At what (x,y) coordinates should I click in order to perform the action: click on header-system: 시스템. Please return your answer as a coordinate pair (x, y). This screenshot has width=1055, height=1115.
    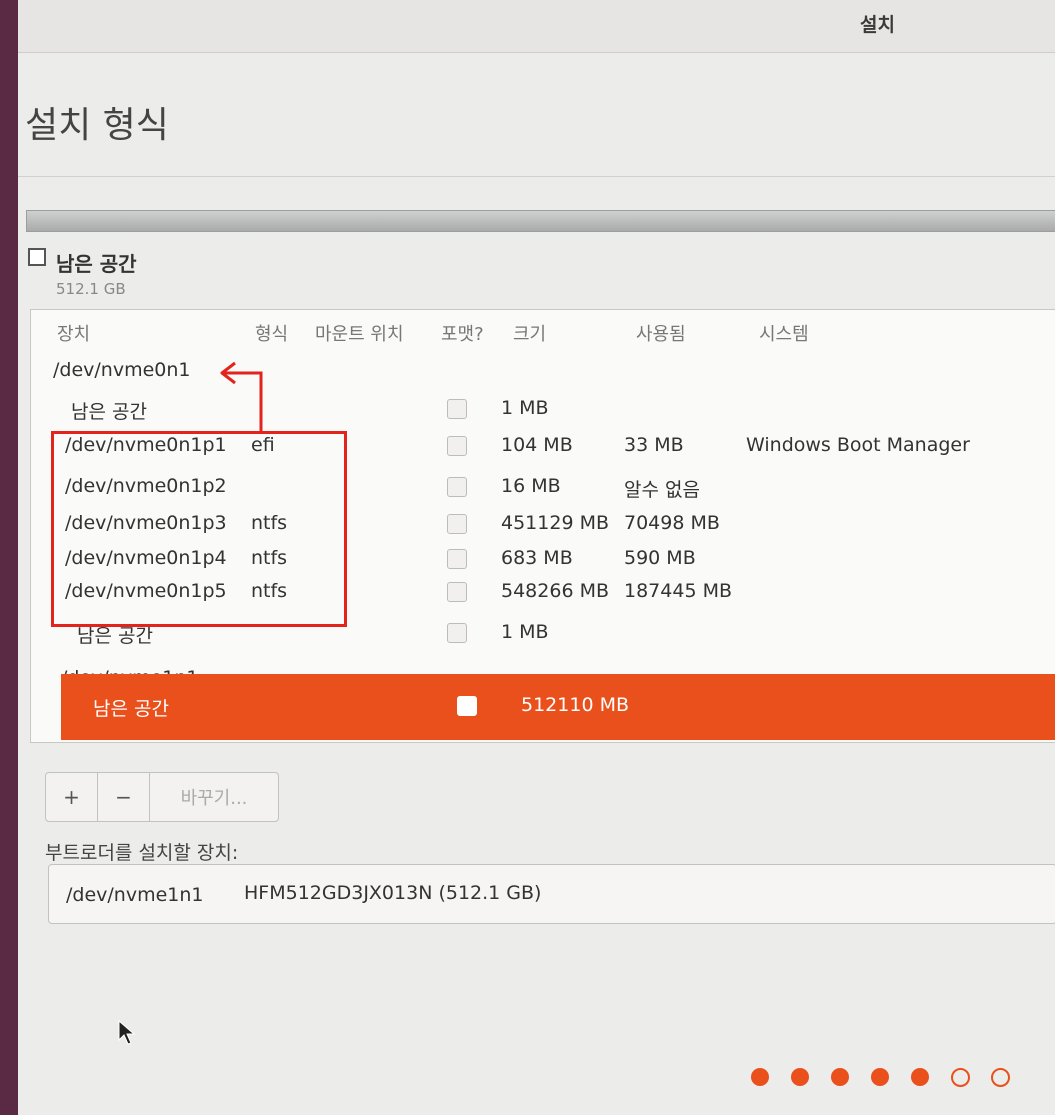
    Looking at the image, I should click on (784, 333).